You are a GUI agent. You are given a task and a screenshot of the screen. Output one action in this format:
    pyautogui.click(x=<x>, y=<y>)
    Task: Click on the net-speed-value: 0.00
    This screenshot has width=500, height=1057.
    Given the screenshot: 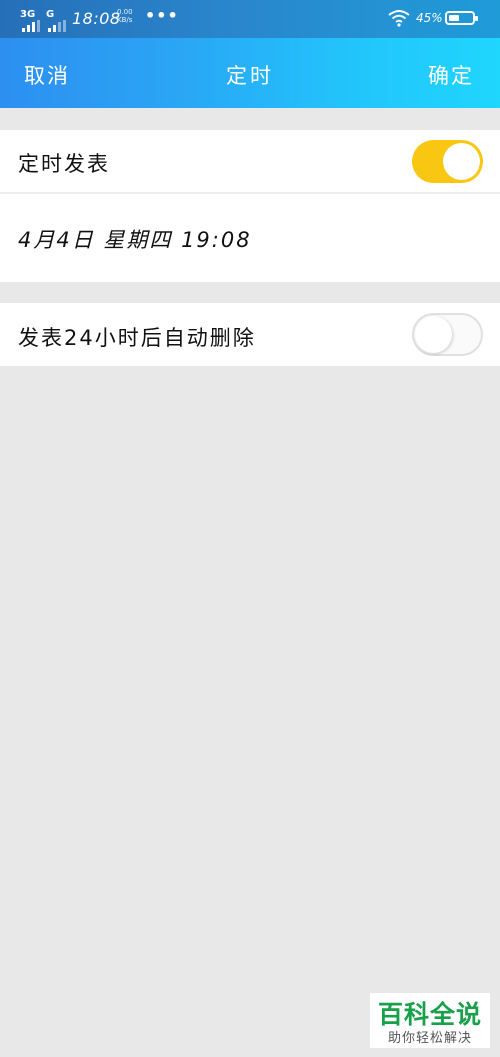 What is the action you would take?
    pyautogui.click(x=125, y=12)
    